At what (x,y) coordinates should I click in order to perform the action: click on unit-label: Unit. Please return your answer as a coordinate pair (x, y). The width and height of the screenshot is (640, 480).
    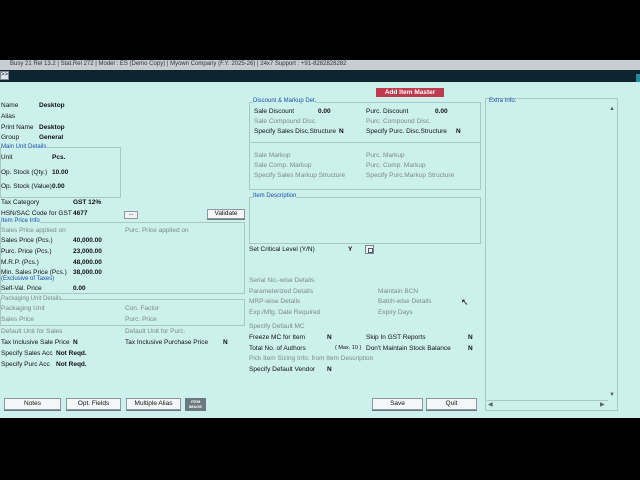
    Looking at the image, I should click on (7, 157).